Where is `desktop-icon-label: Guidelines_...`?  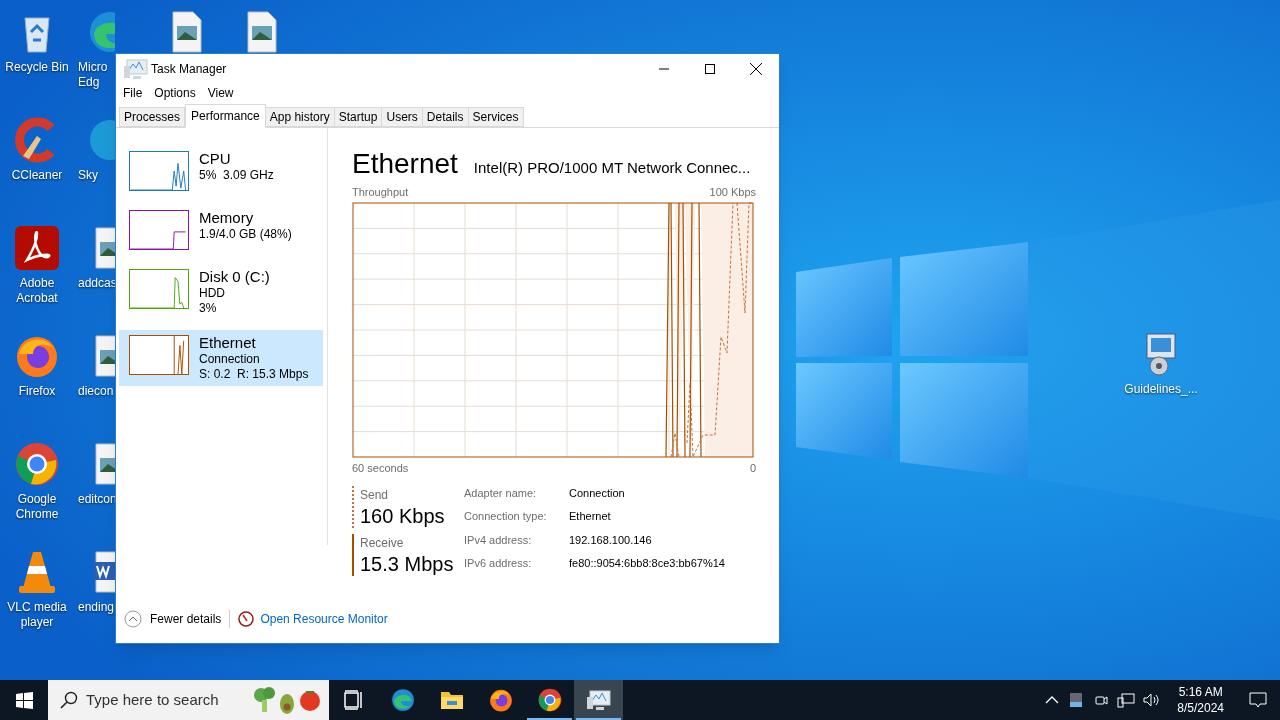 desktop-icon-label: Guidelines_... is located at coordinates (1161, 389).